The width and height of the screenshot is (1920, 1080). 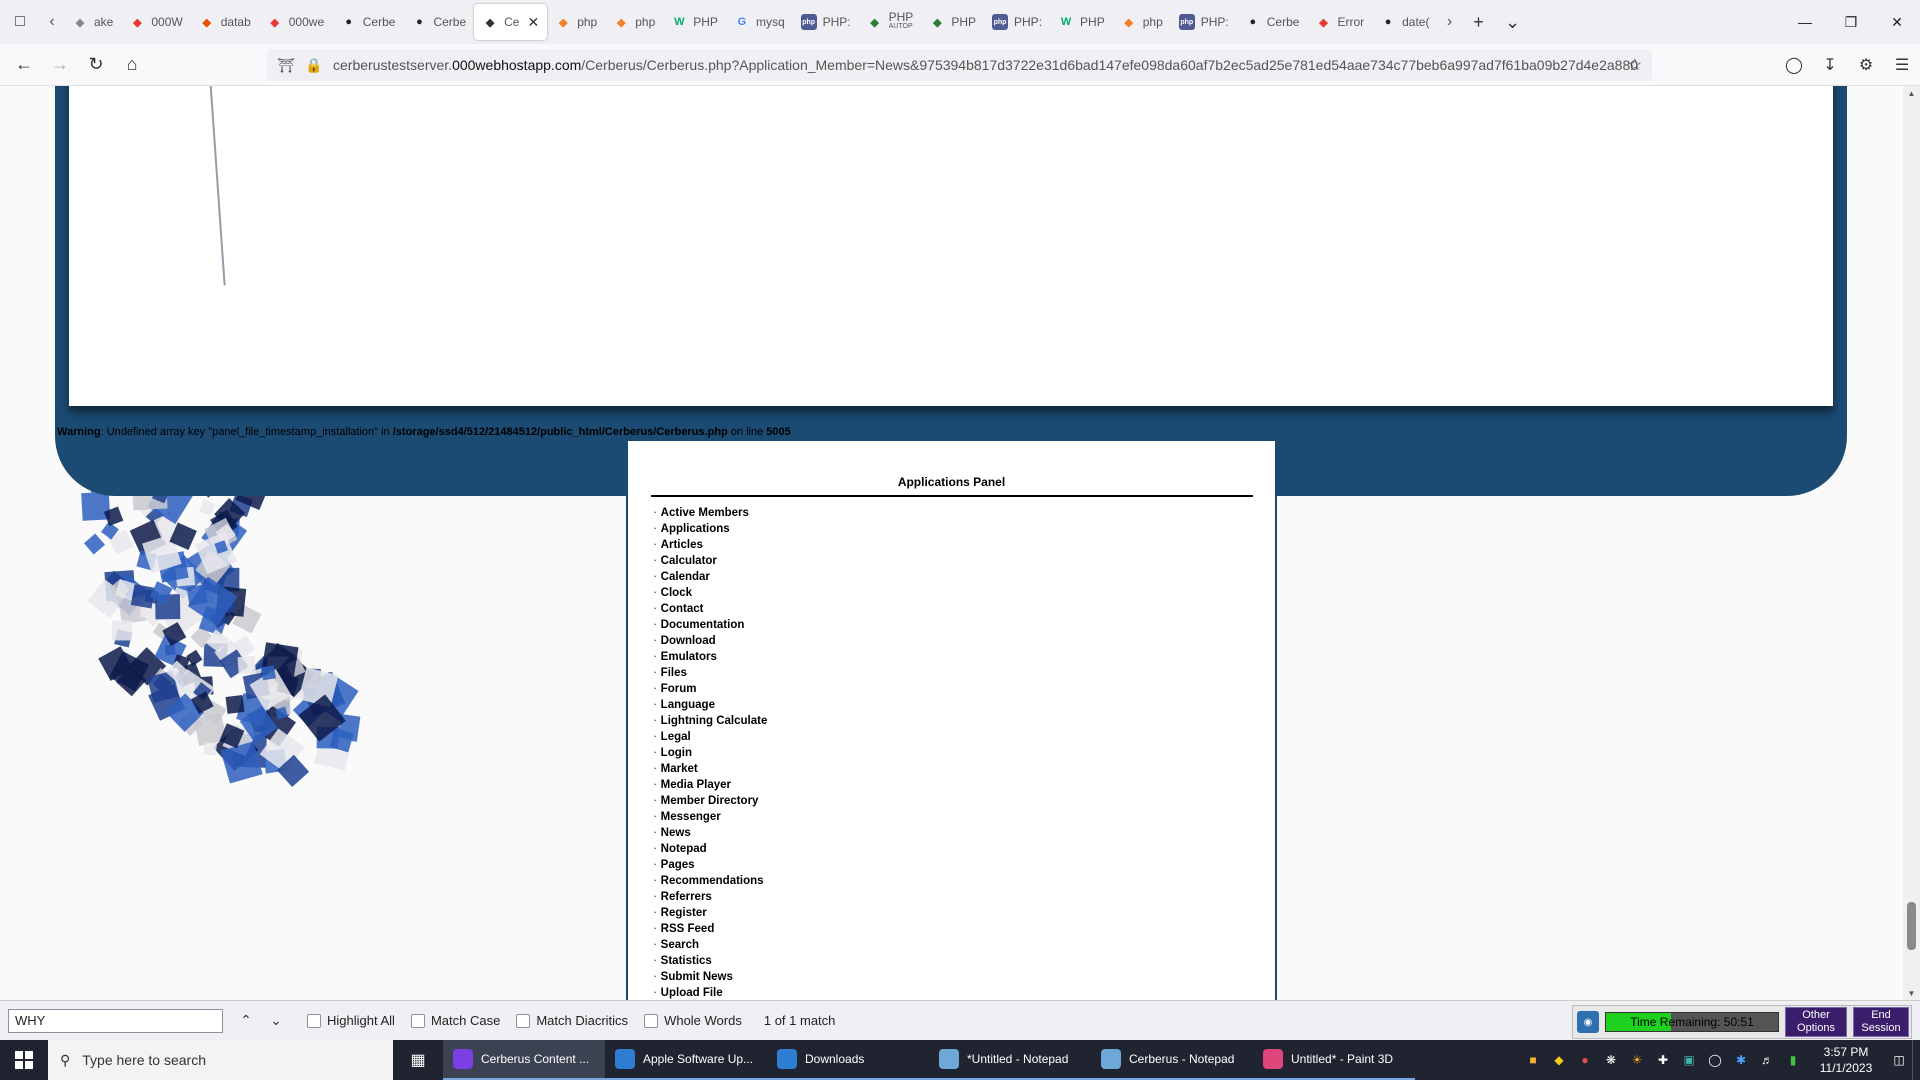 What do you see at coordinates (964, 897) in the screenshot?
I see `application-link: · Referrers` at bounding box center [964, 897].